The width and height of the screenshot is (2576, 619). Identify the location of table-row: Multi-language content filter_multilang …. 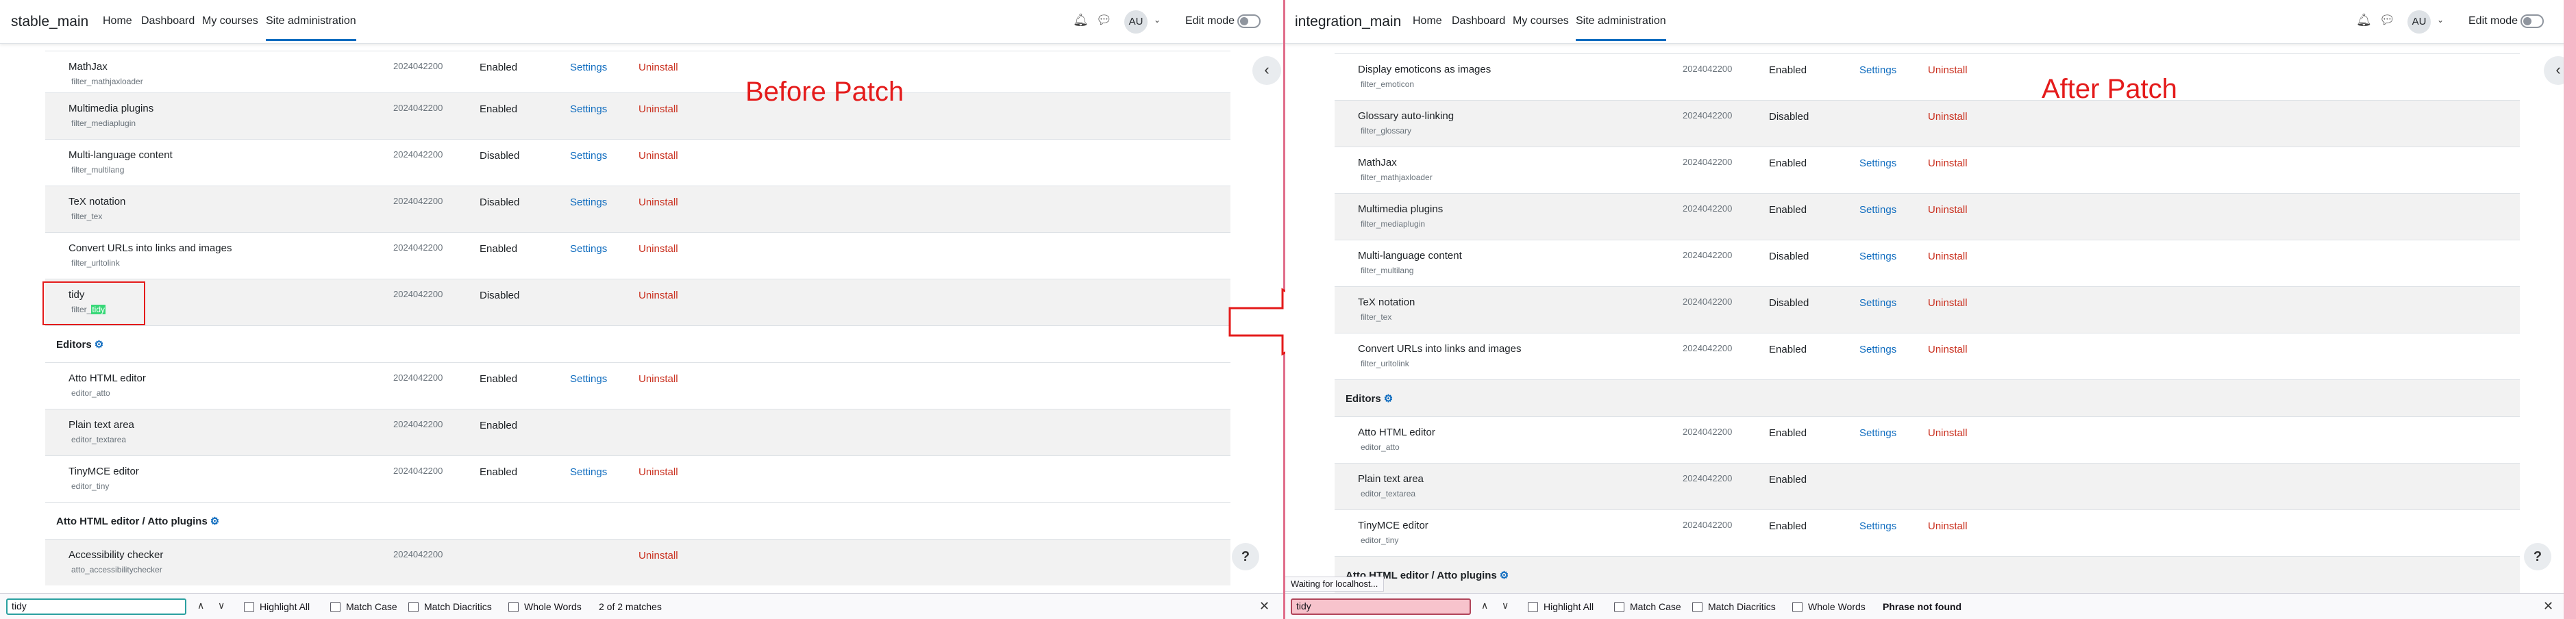
(1927, 263).